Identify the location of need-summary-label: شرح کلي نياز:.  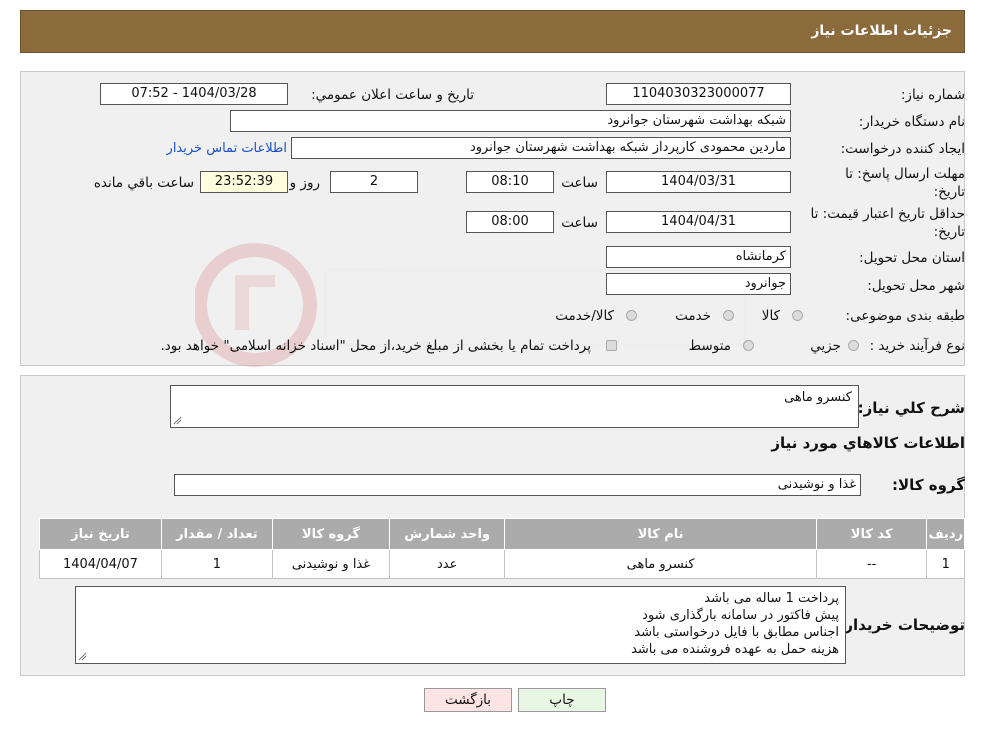
(911, 408).